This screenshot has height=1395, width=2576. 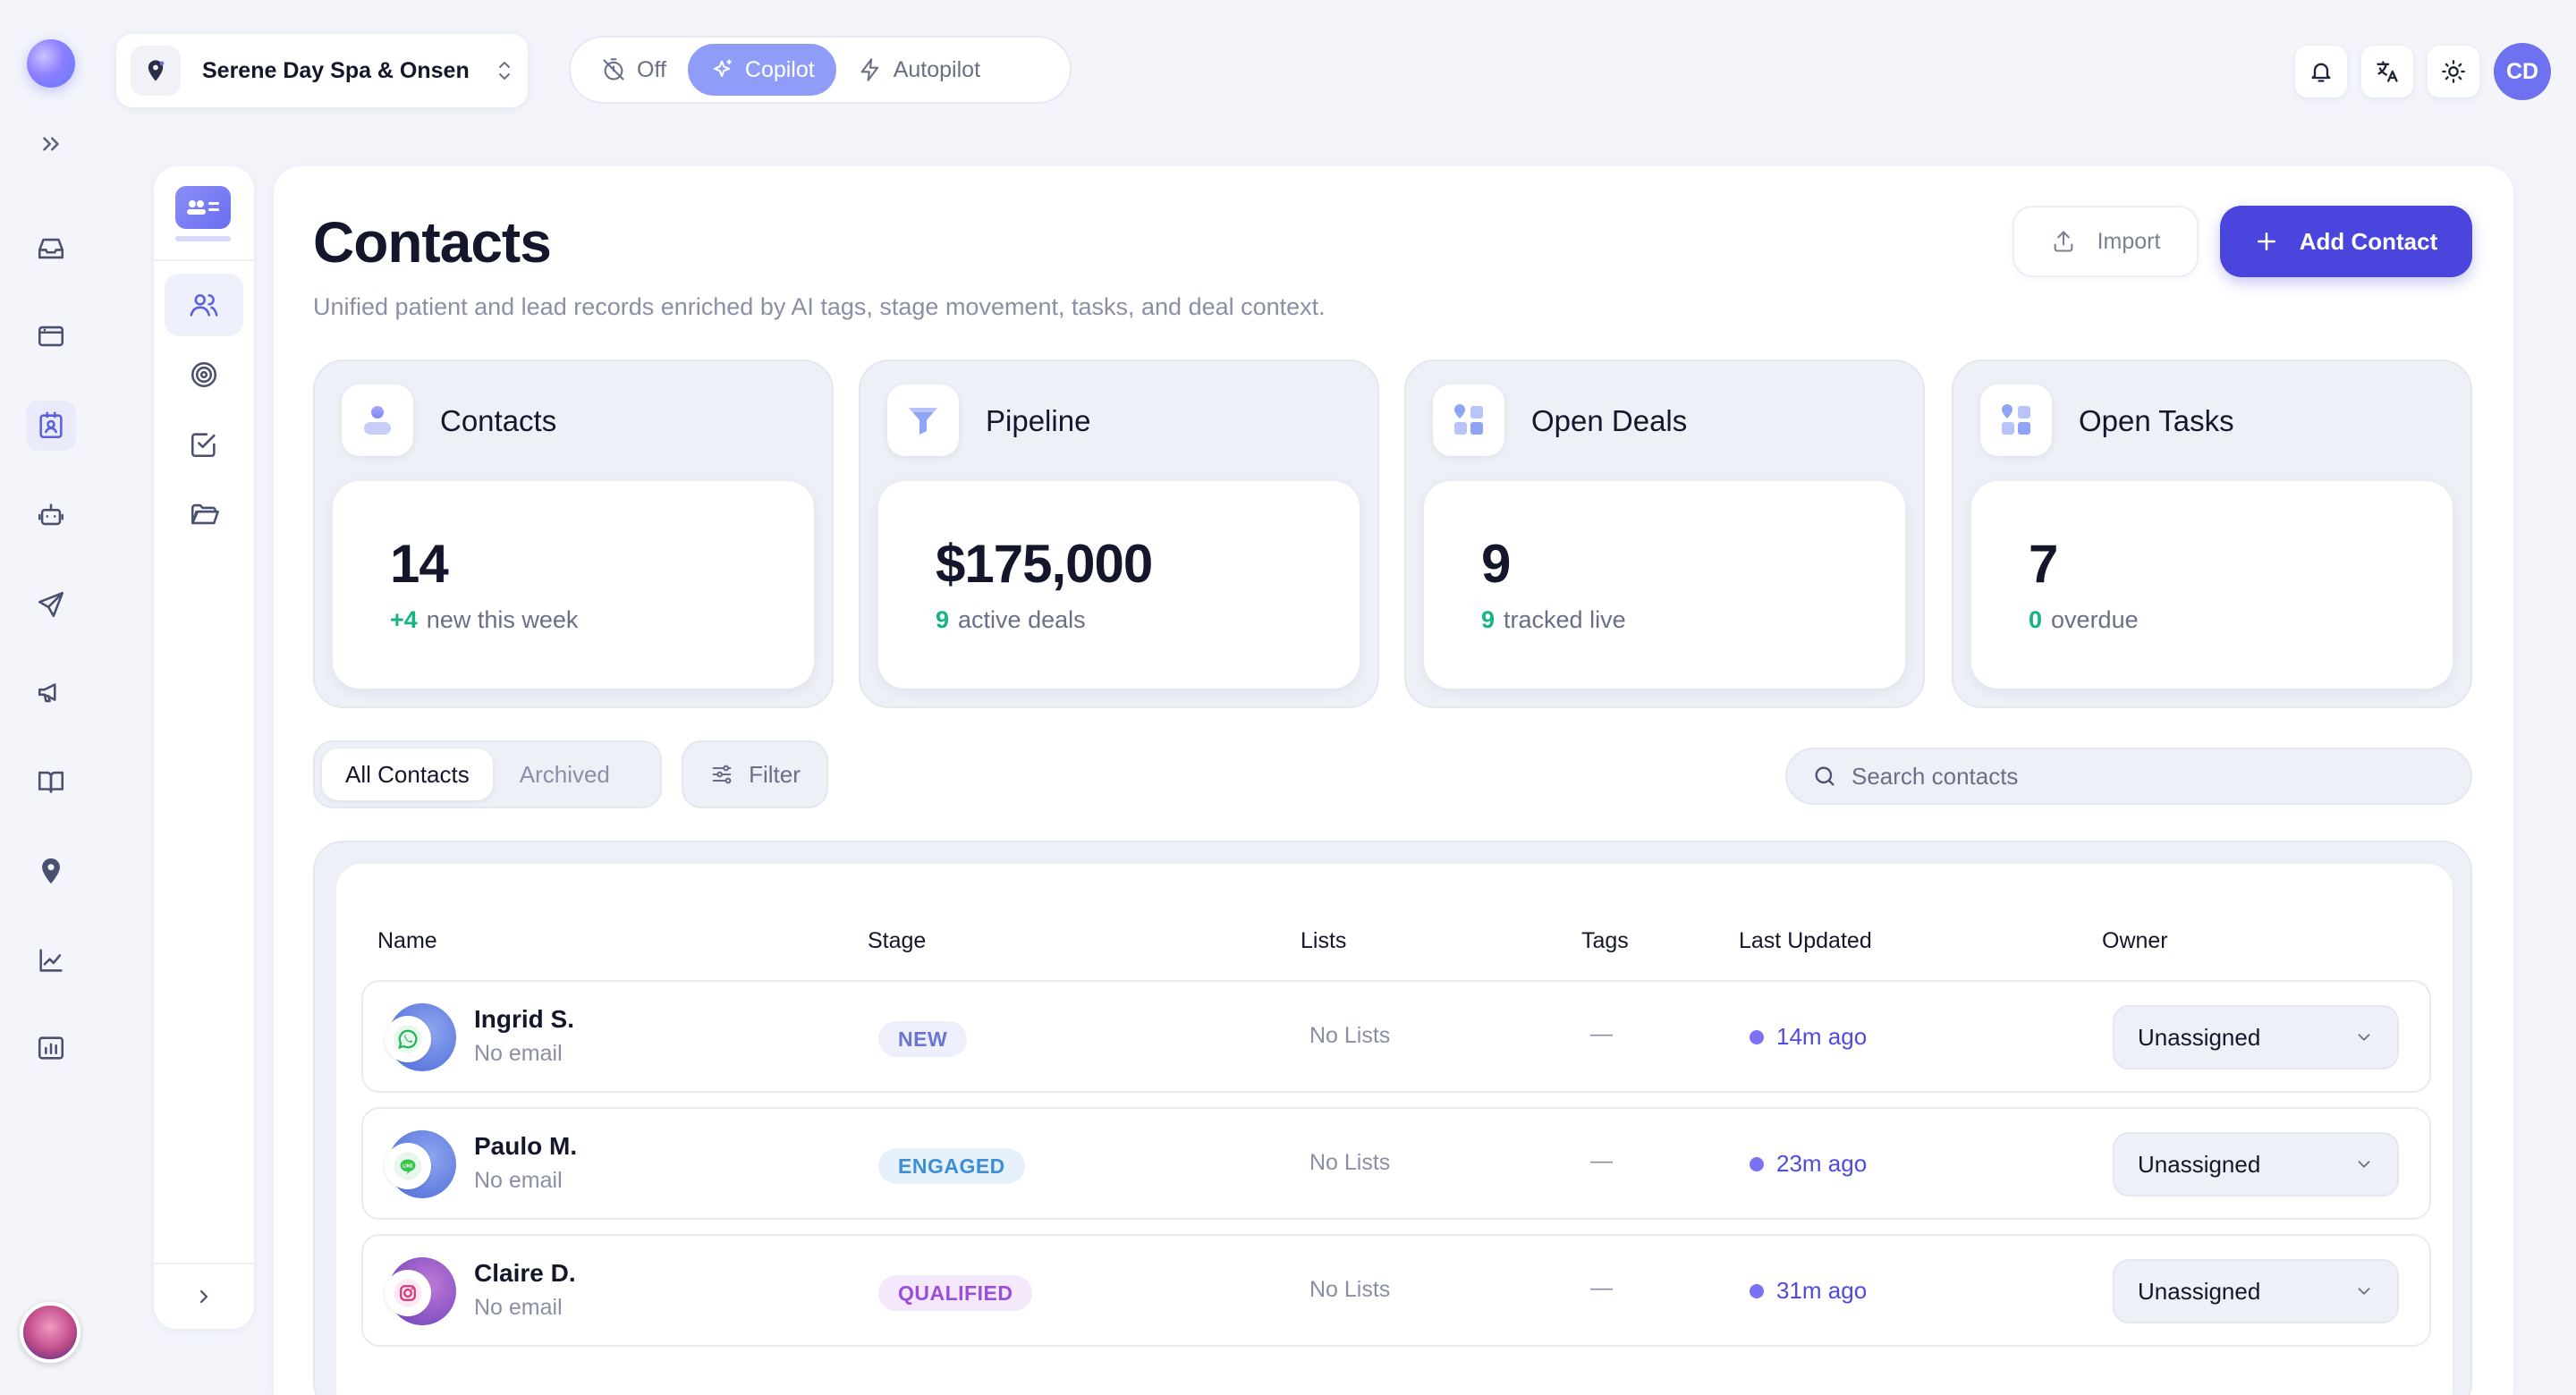 I want to click on search-icon, so click(x=1825, y=776).